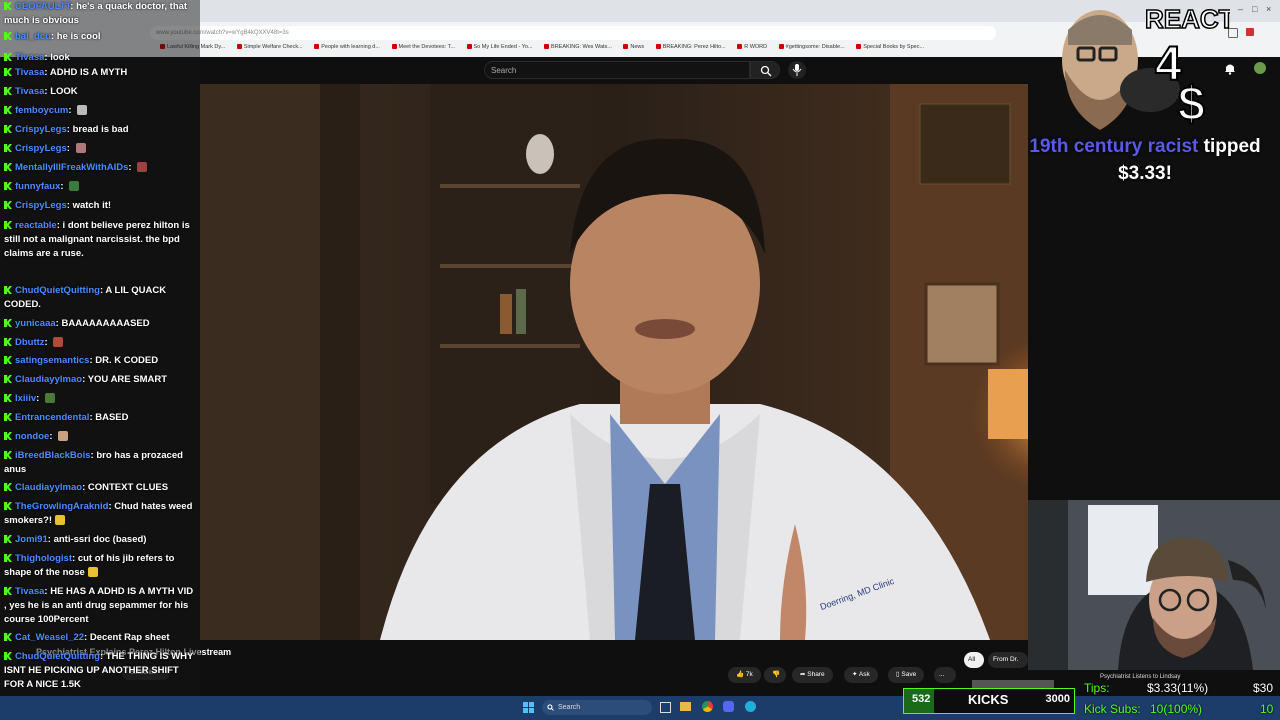 Image resolution: width=1280 pixels, height=720 pixels. What do you see at coordinates (728, 706) in the screenshot?
I see `discord-icon` at bounding box center [728, 706].